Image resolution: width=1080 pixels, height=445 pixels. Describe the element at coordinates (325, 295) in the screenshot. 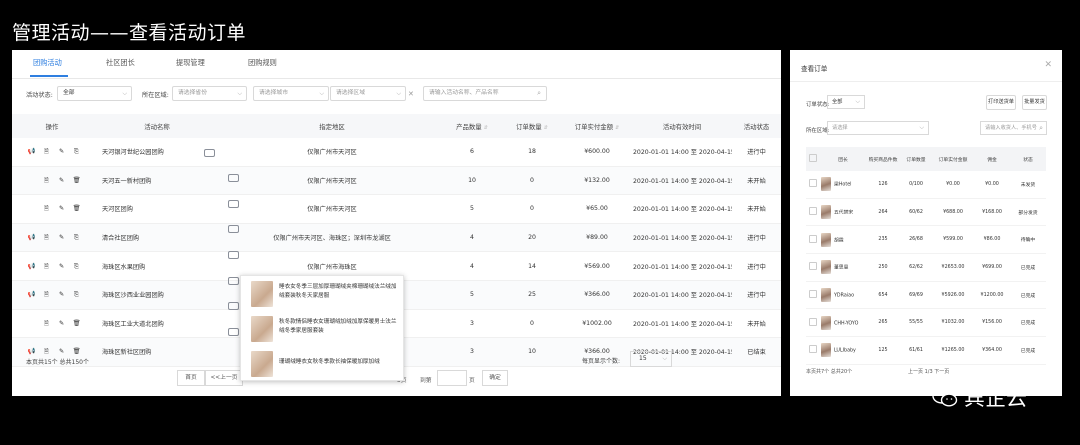

I see `popup-product-item: 睡衣女冬季三层加厚珊瑚绒夹棉珊瑚绒法兰绒加绒套装秋冬天家居服` at that location.